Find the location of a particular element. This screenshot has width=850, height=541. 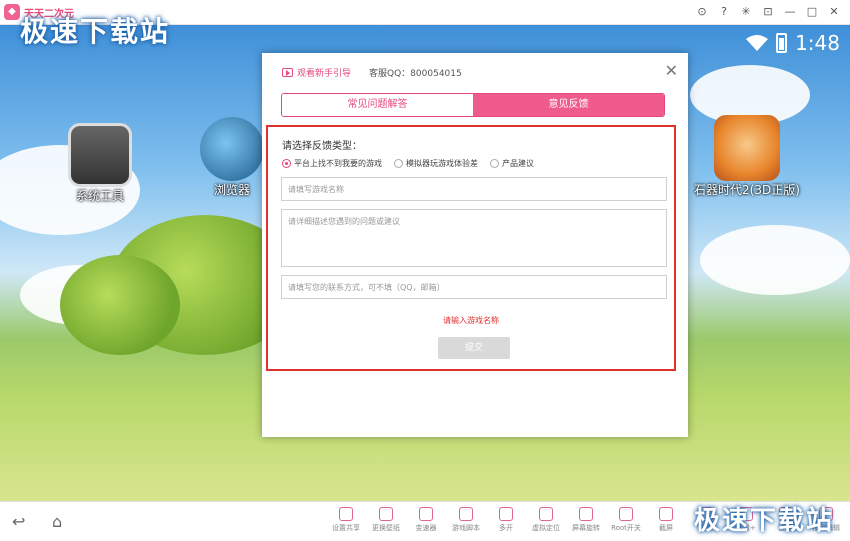

play-icon is located at coordinates (287, 72).